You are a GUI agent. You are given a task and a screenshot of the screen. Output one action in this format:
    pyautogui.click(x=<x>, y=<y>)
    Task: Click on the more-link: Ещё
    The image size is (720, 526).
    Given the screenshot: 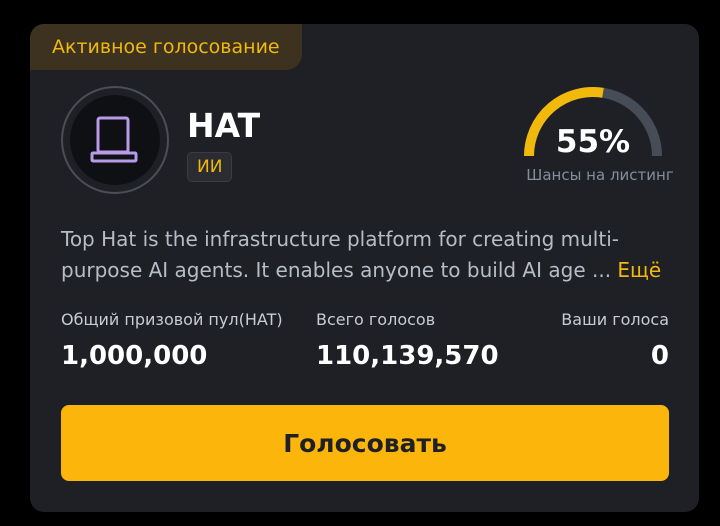 What is the action you would take?
    pyautogui.click(x=639, y=270)
    